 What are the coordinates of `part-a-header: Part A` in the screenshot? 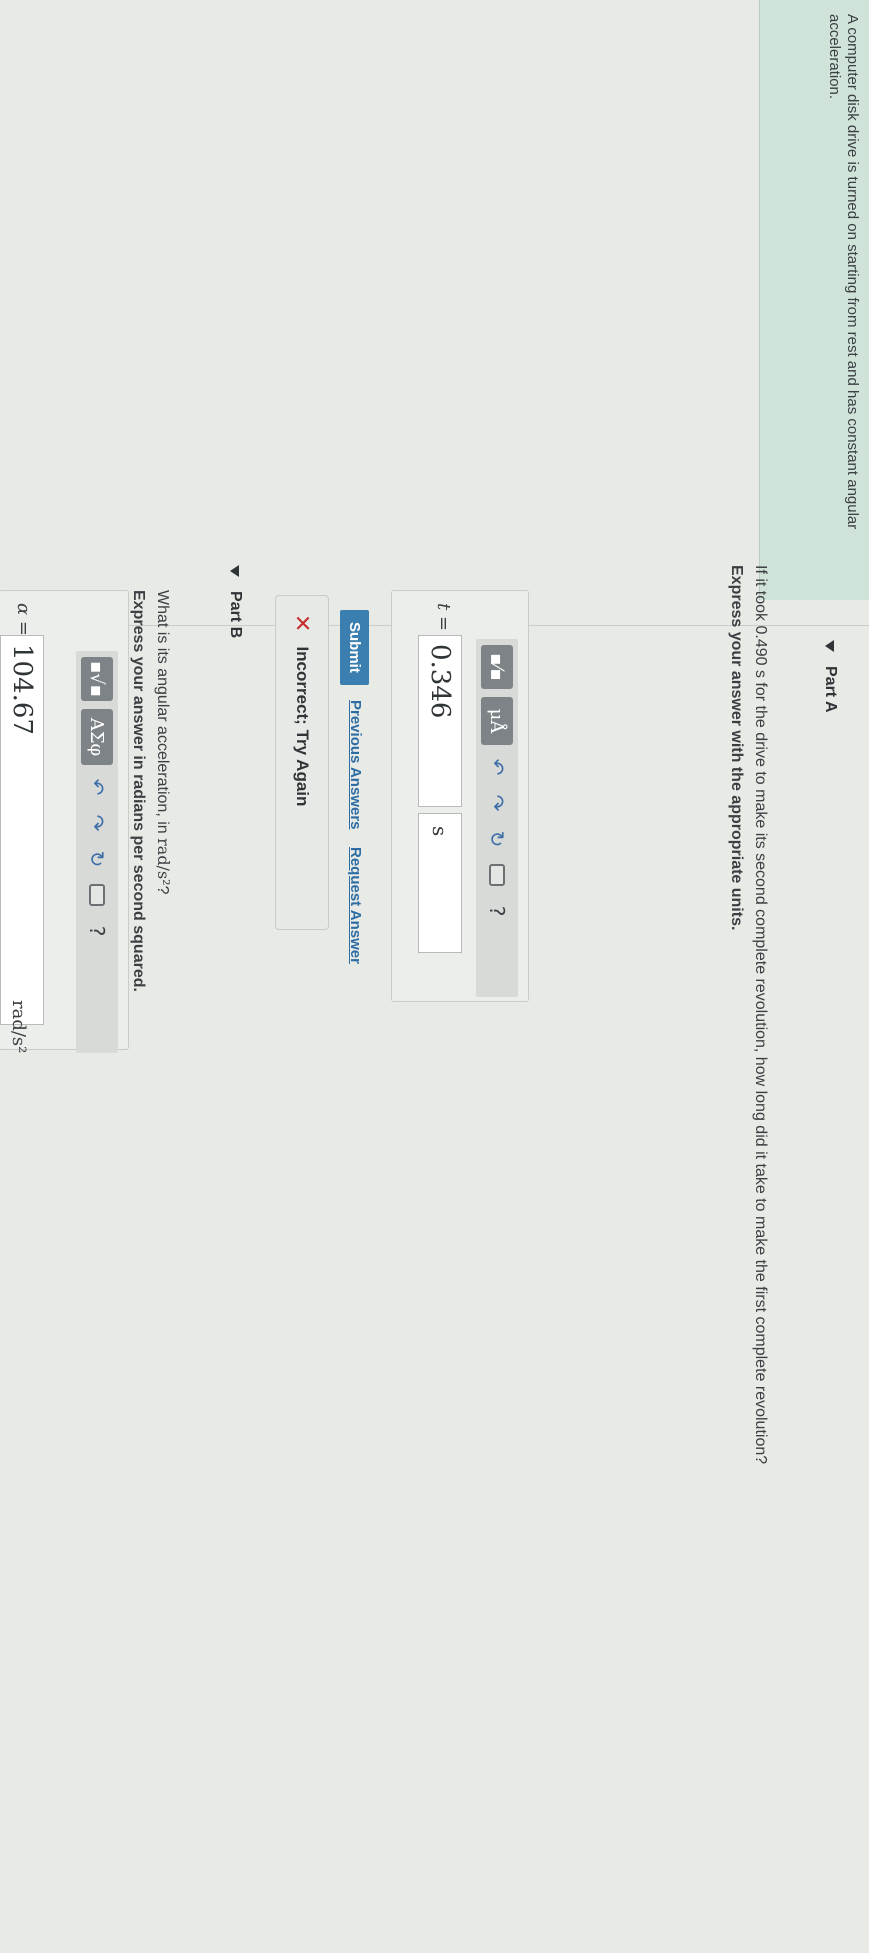 It's located at (830, 676).